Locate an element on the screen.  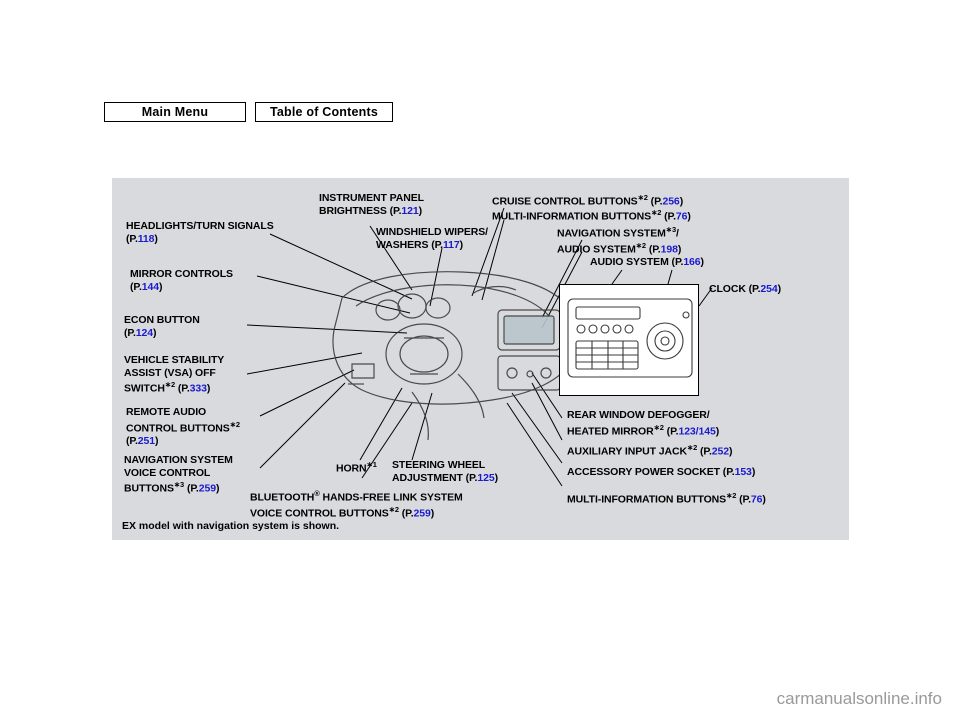
page-ref-121: 121 is located at coordinates (409, 211).